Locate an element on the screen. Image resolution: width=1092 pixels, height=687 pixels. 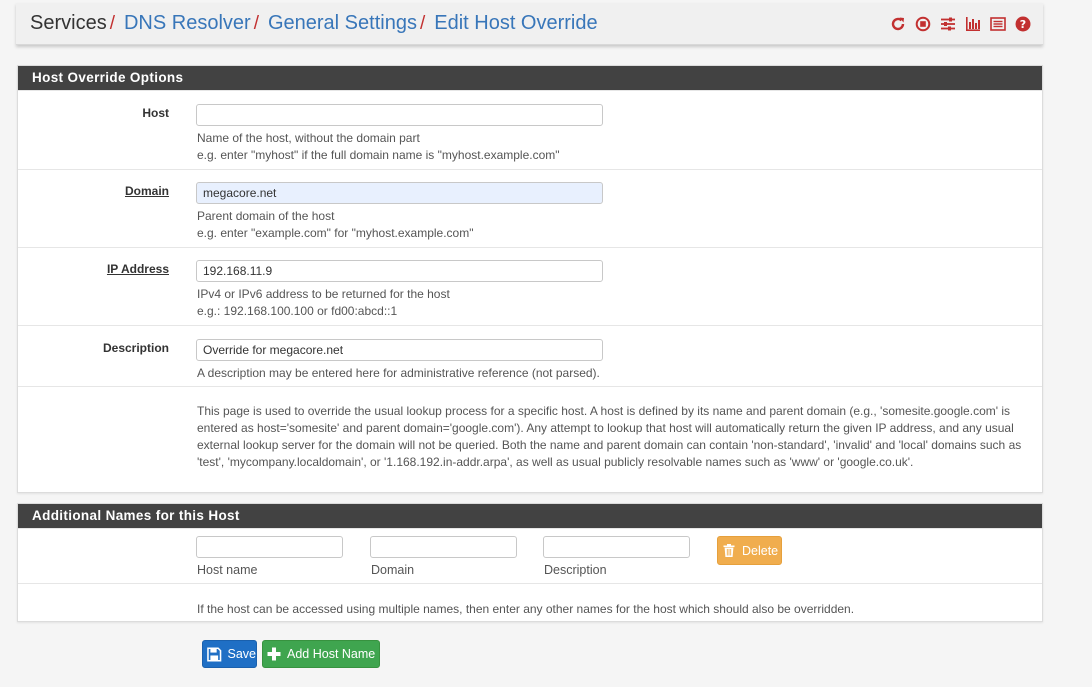
additional-domain-input is located at coordinates (443, 547).